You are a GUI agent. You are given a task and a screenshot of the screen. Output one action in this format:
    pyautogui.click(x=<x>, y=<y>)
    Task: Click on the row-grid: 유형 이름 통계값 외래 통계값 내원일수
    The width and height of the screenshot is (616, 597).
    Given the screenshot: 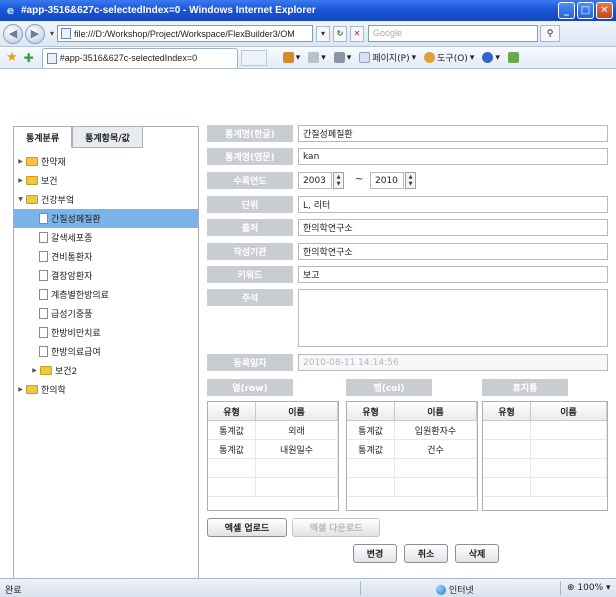 What is the action you would take?
    pyautogui.click(x=273, y=456)
    